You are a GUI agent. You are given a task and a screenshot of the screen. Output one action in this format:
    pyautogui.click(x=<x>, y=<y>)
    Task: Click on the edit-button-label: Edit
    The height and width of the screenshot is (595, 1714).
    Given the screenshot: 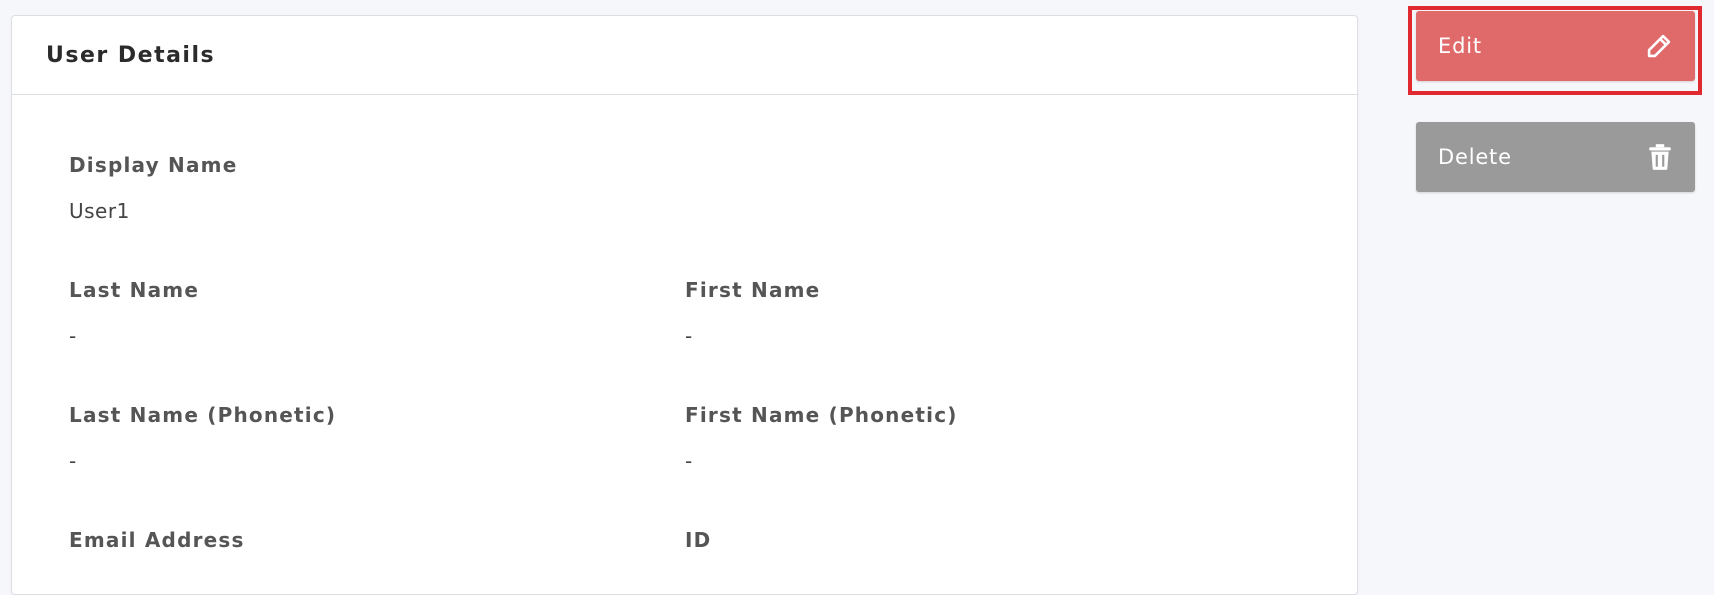 What is the action you would take?
    pyautogui.click(x=1460, y=46)
    